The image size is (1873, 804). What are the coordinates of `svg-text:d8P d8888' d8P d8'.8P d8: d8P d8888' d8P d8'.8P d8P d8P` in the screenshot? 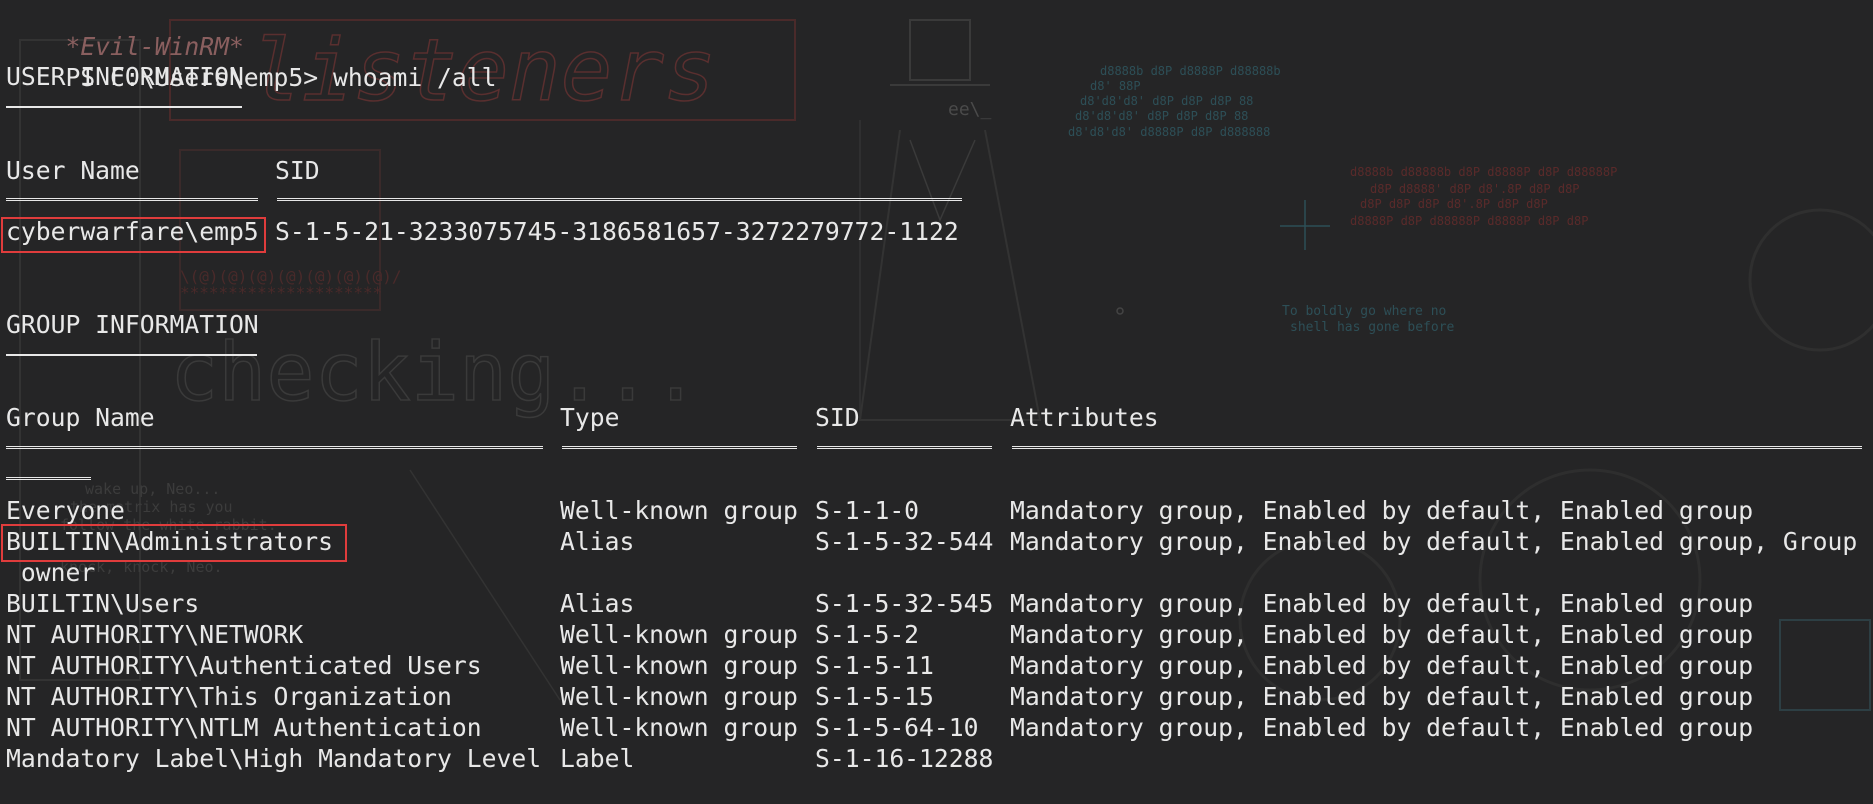 It's located at (1475, 189).